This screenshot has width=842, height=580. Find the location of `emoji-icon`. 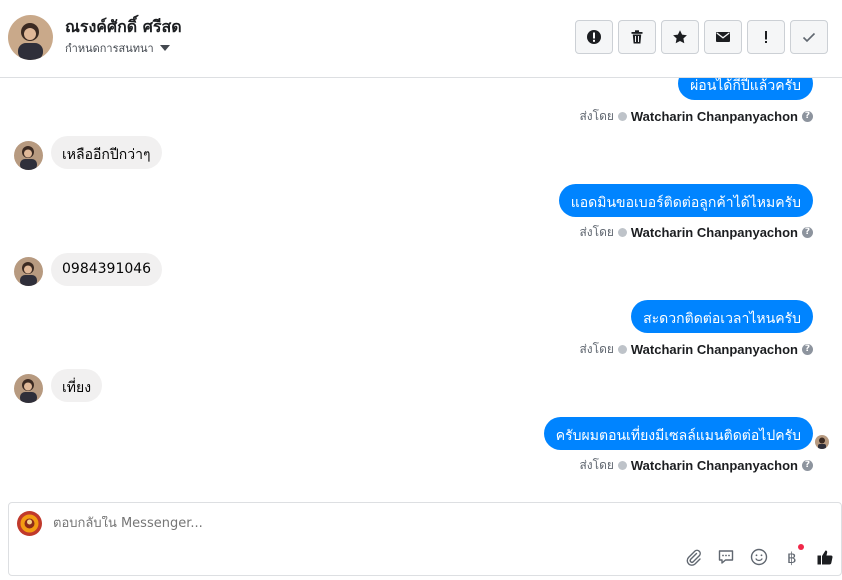

emoji-icon is located at coordinates (759, 557).